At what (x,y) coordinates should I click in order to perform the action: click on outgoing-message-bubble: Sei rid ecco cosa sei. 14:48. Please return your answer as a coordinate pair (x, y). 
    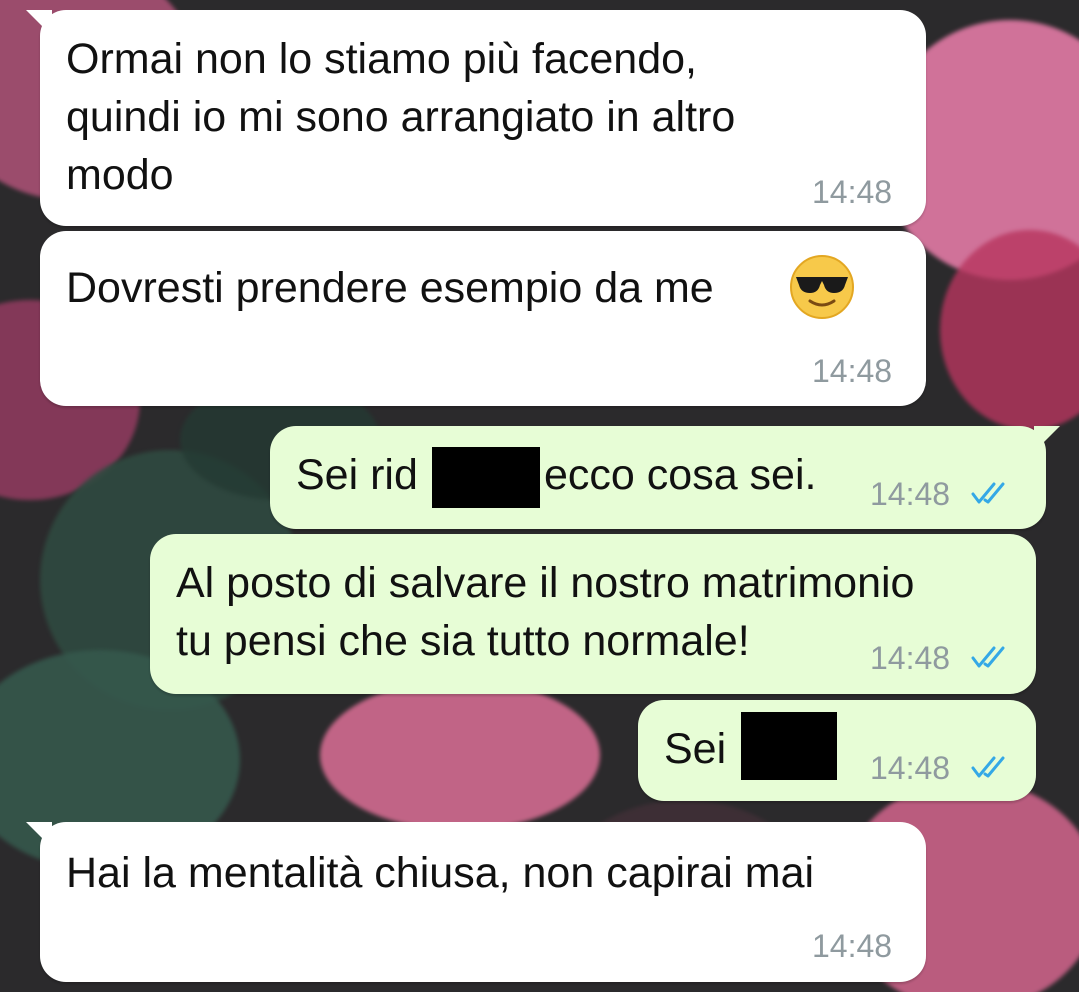
    Looking at the image, I should click on (665, 477).